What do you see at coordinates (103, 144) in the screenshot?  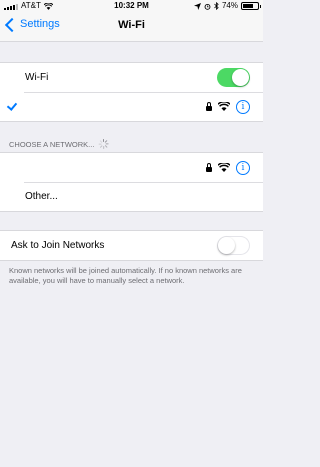 I see `activity-spinner-icon` at bounding box center [103, 144].